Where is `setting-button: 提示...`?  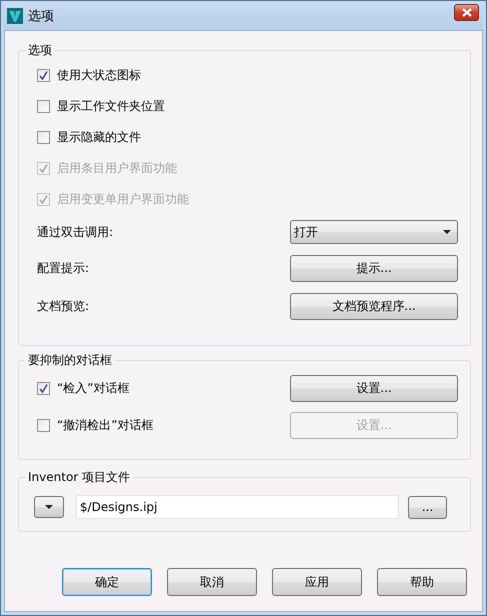 setting-button: 提示... is located at coordinates (374, 268).